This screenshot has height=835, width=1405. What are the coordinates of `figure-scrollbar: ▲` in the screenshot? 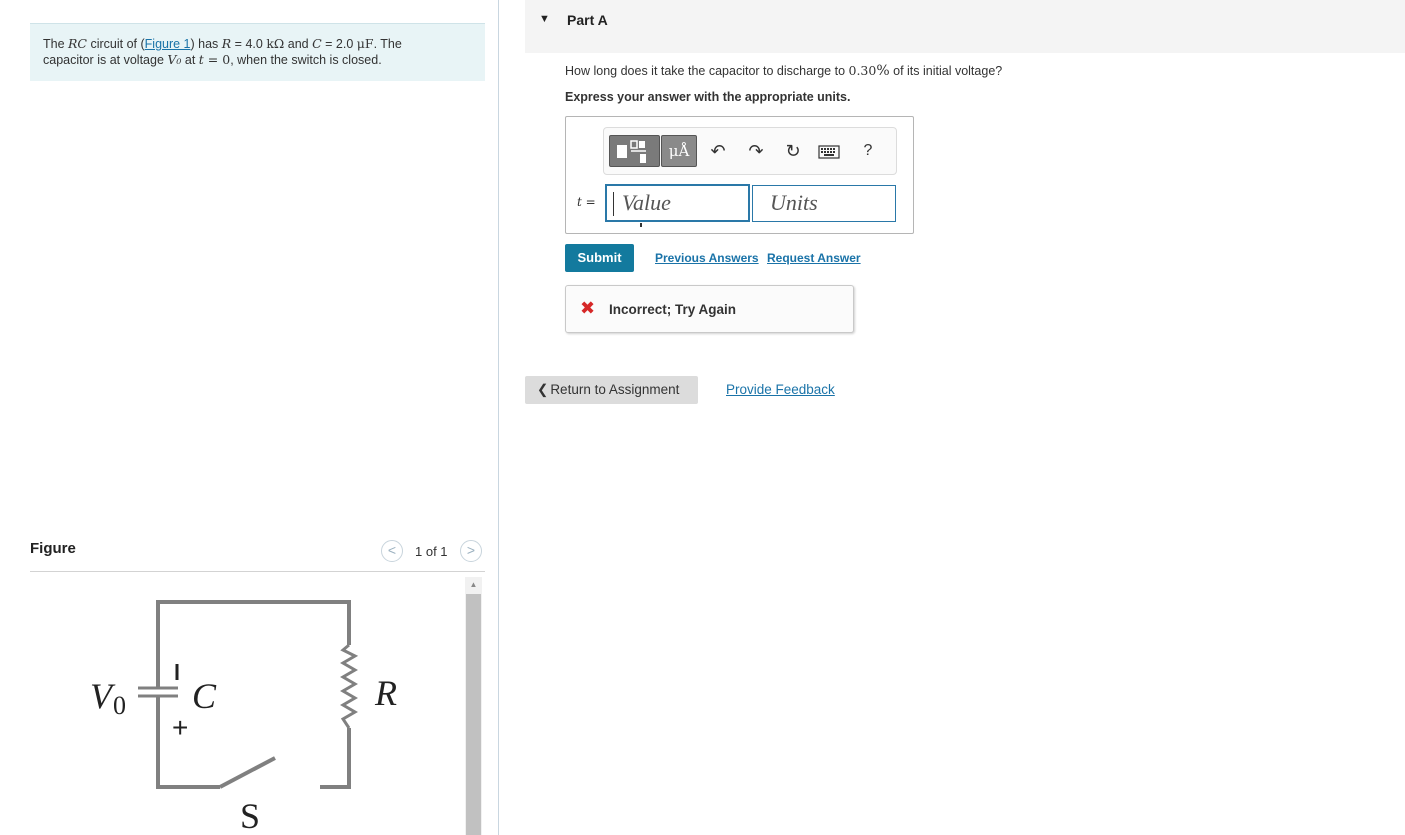 It's located at (473, 706).